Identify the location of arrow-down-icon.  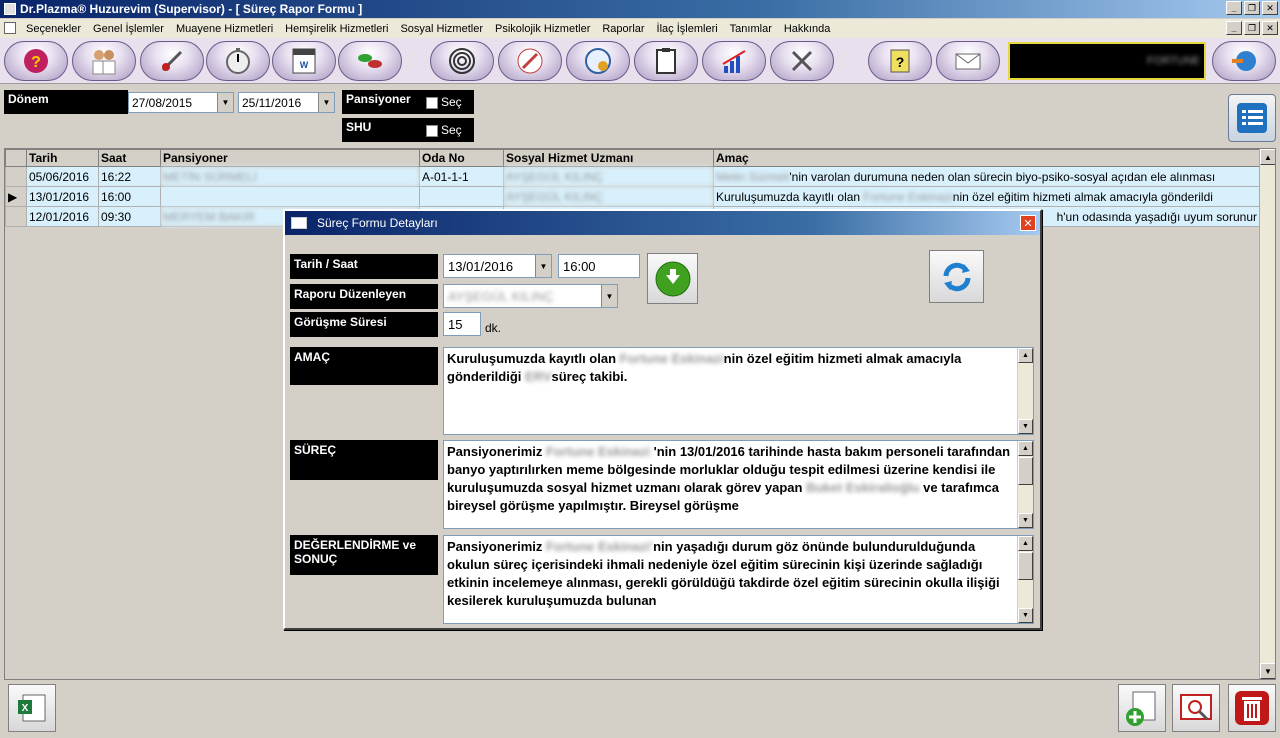
(672, 278).